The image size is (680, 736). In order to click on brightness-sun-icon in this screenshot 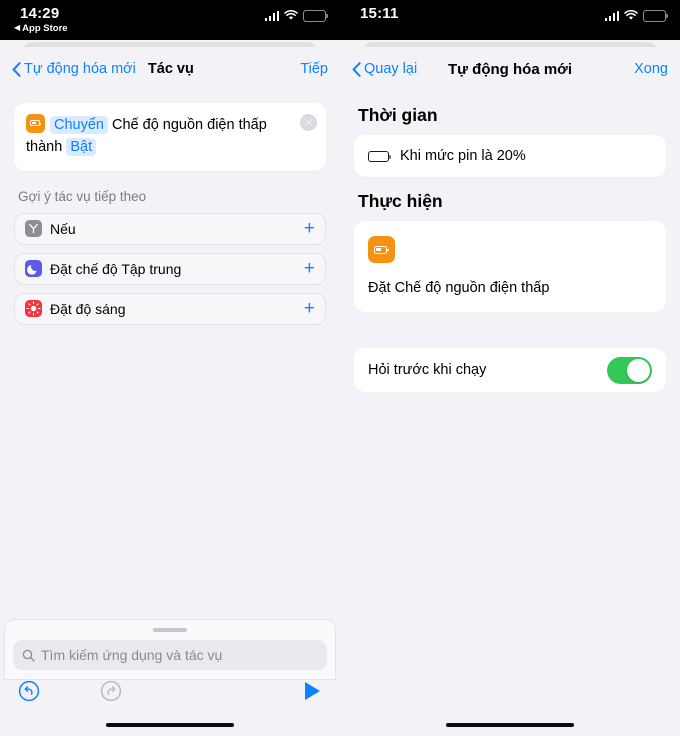, I will do `click(33, 309)`.